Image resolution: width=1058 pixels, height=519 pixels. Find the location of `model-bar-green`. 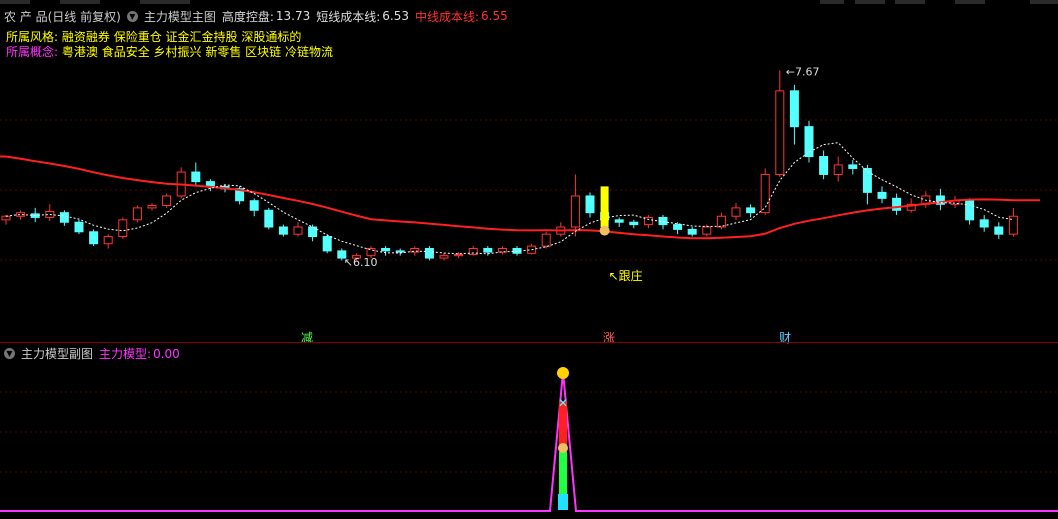

model-bar-green is located at coordinates (563, 473).